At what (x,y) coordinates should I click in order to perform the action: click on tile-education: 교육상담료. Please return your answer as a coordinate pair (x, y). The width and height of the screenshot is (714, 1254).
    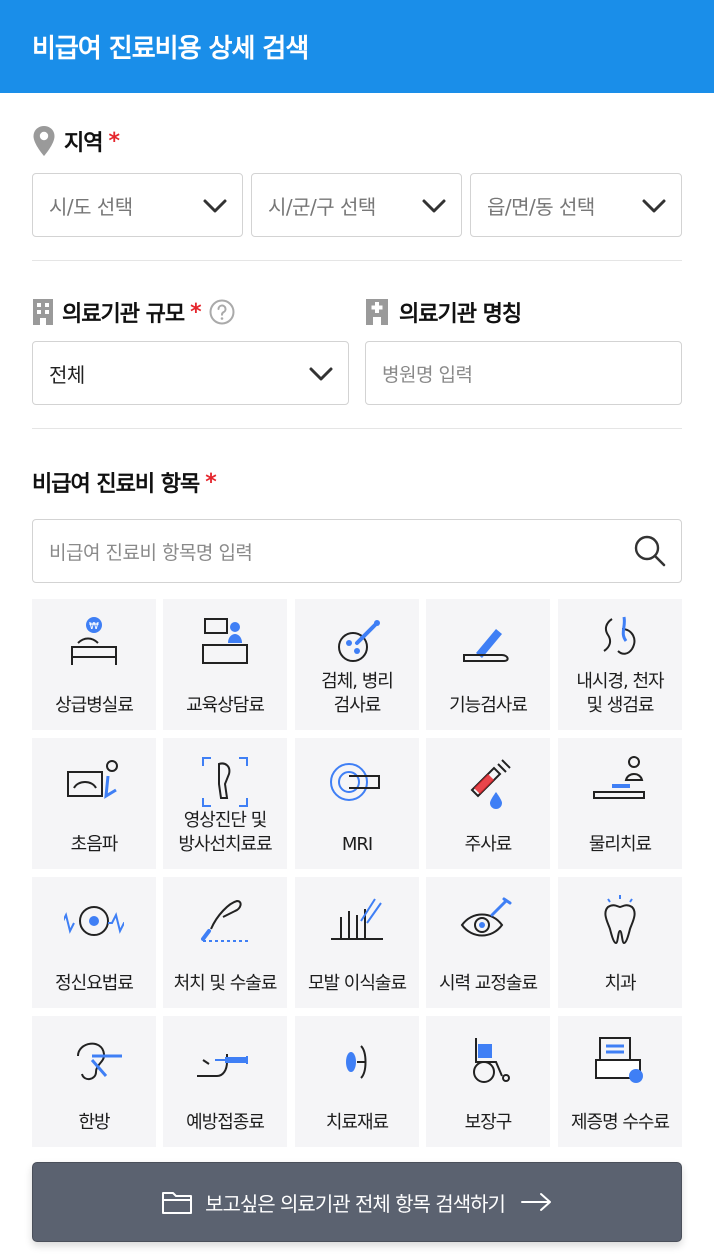
    Looking at the image, I should click on (225, 664).